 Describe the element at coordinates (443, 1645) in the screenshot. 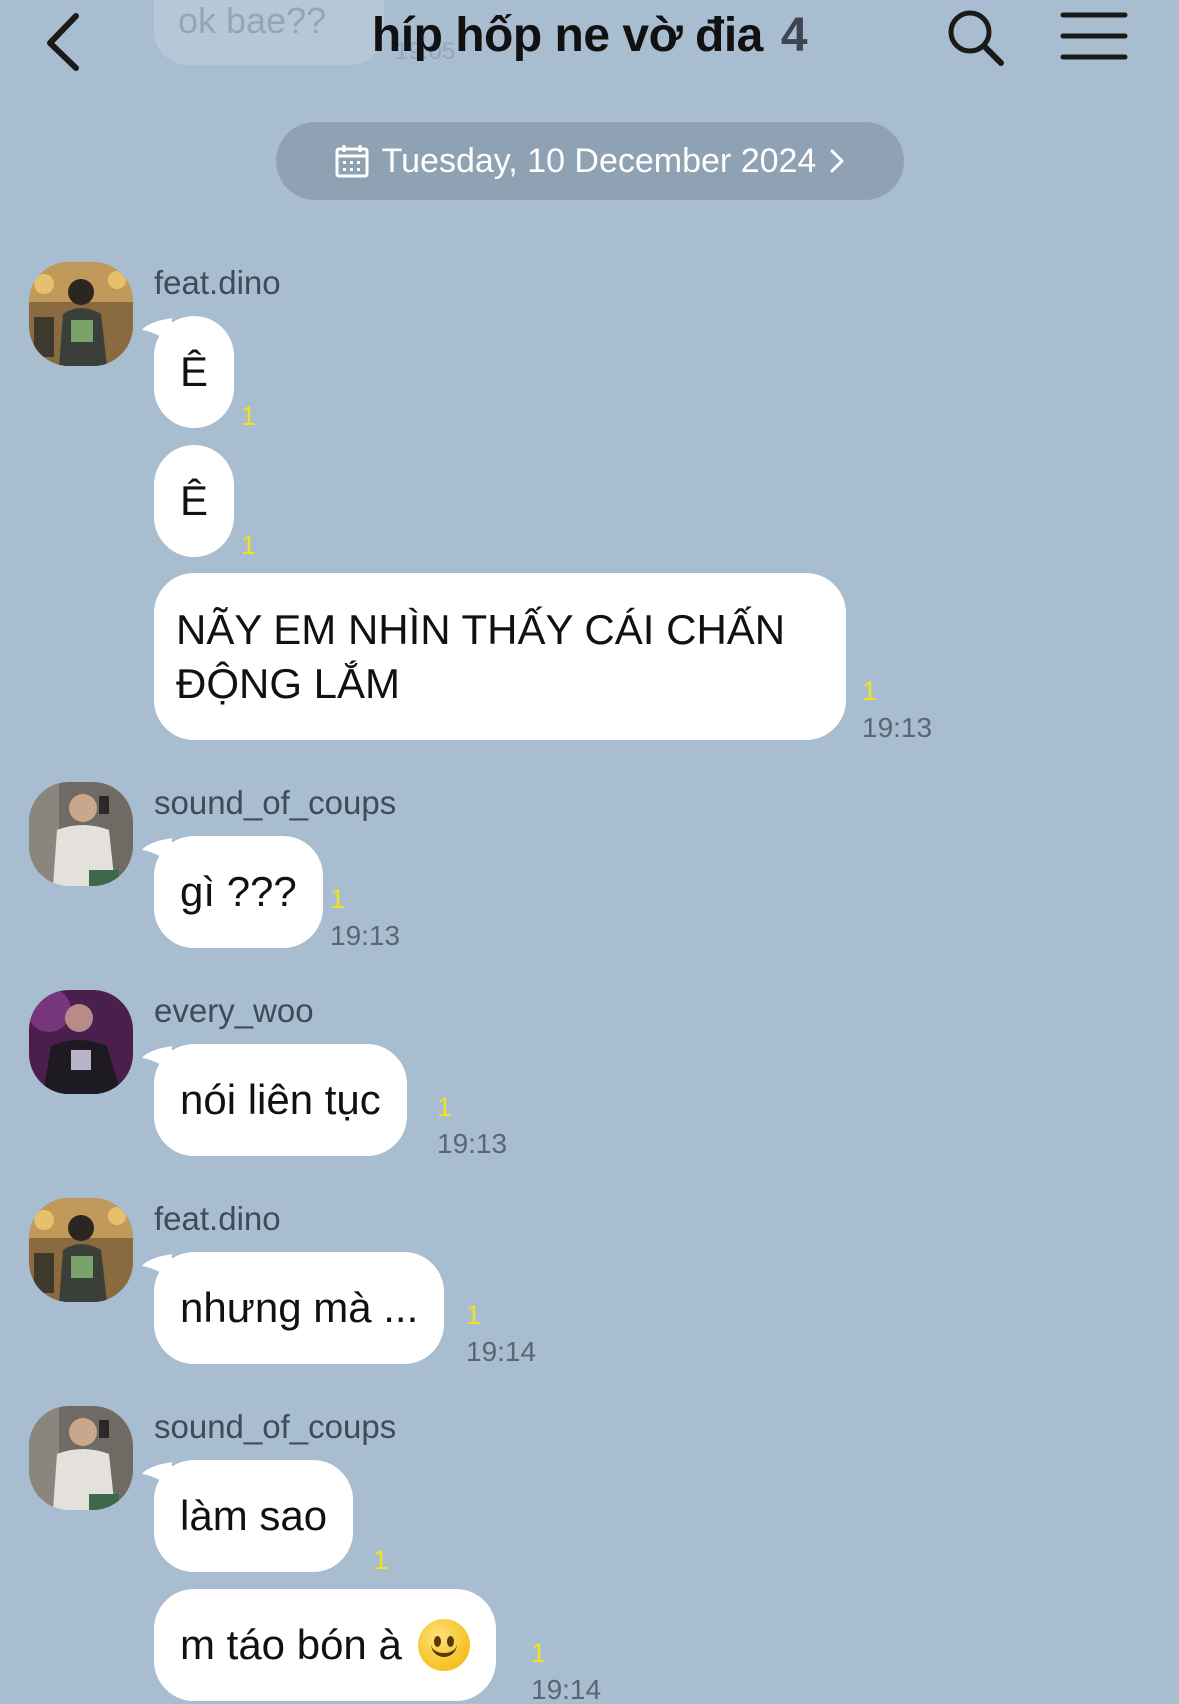

I see `slightly-smiling-face-icon` at that location.